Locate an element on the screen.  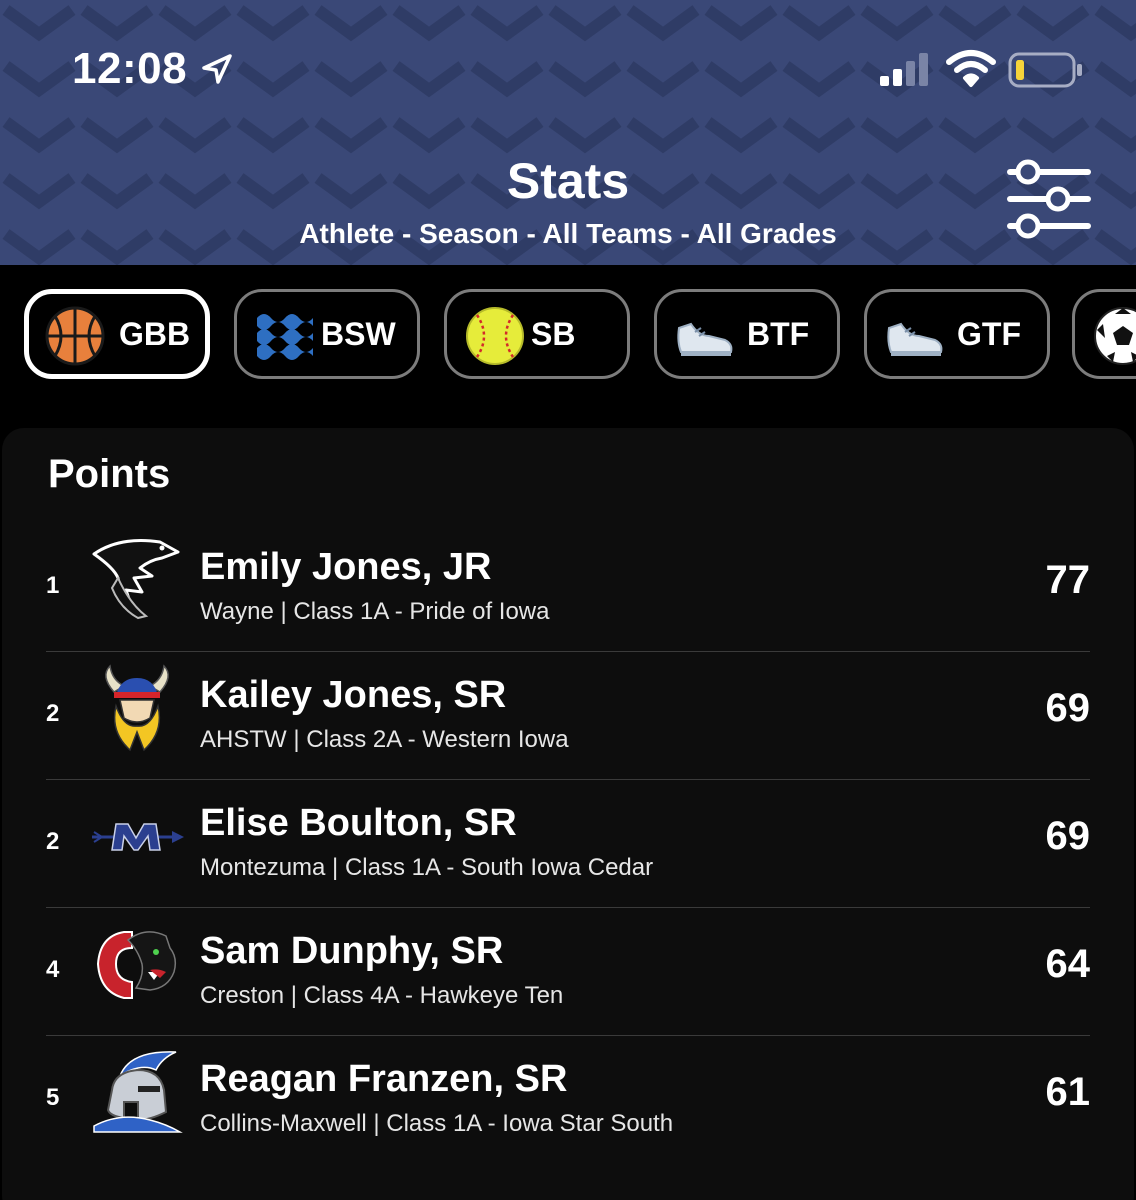
sport-chip-label: BTF is located at coordinates (778, 334).